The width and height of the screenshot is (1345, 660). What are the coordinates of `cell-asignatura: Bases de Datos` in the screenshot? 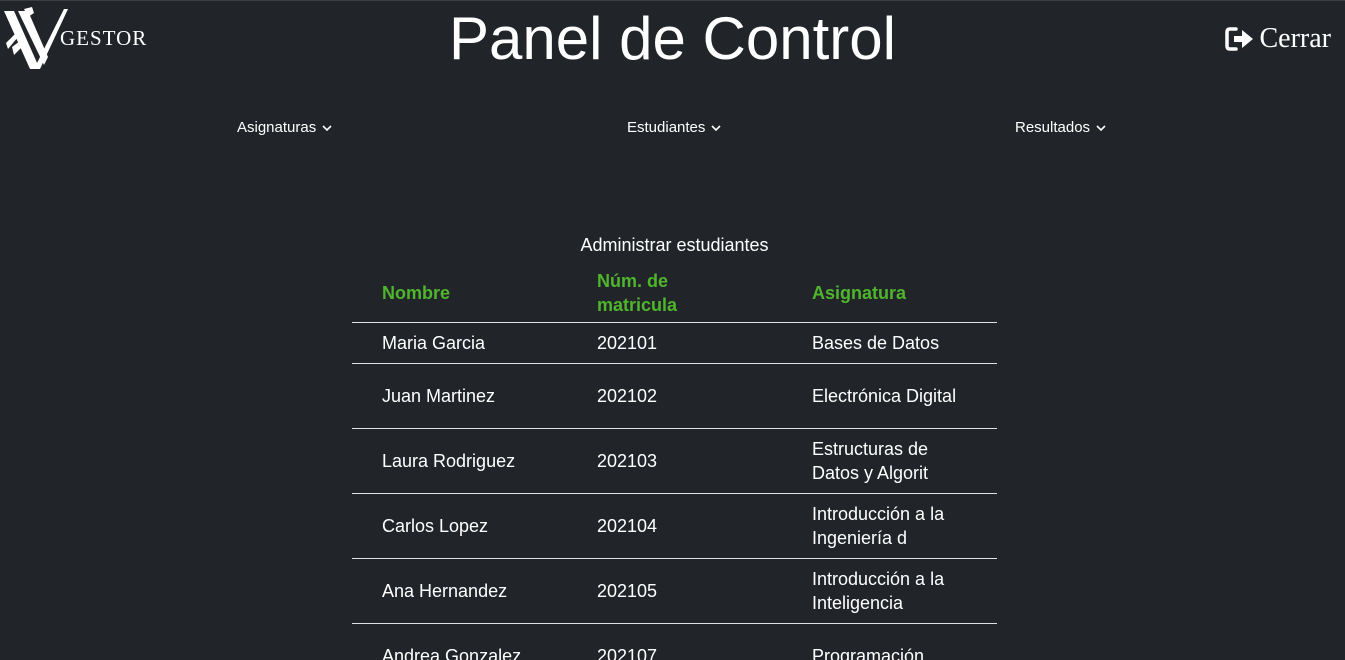 It's located at (889, 343).